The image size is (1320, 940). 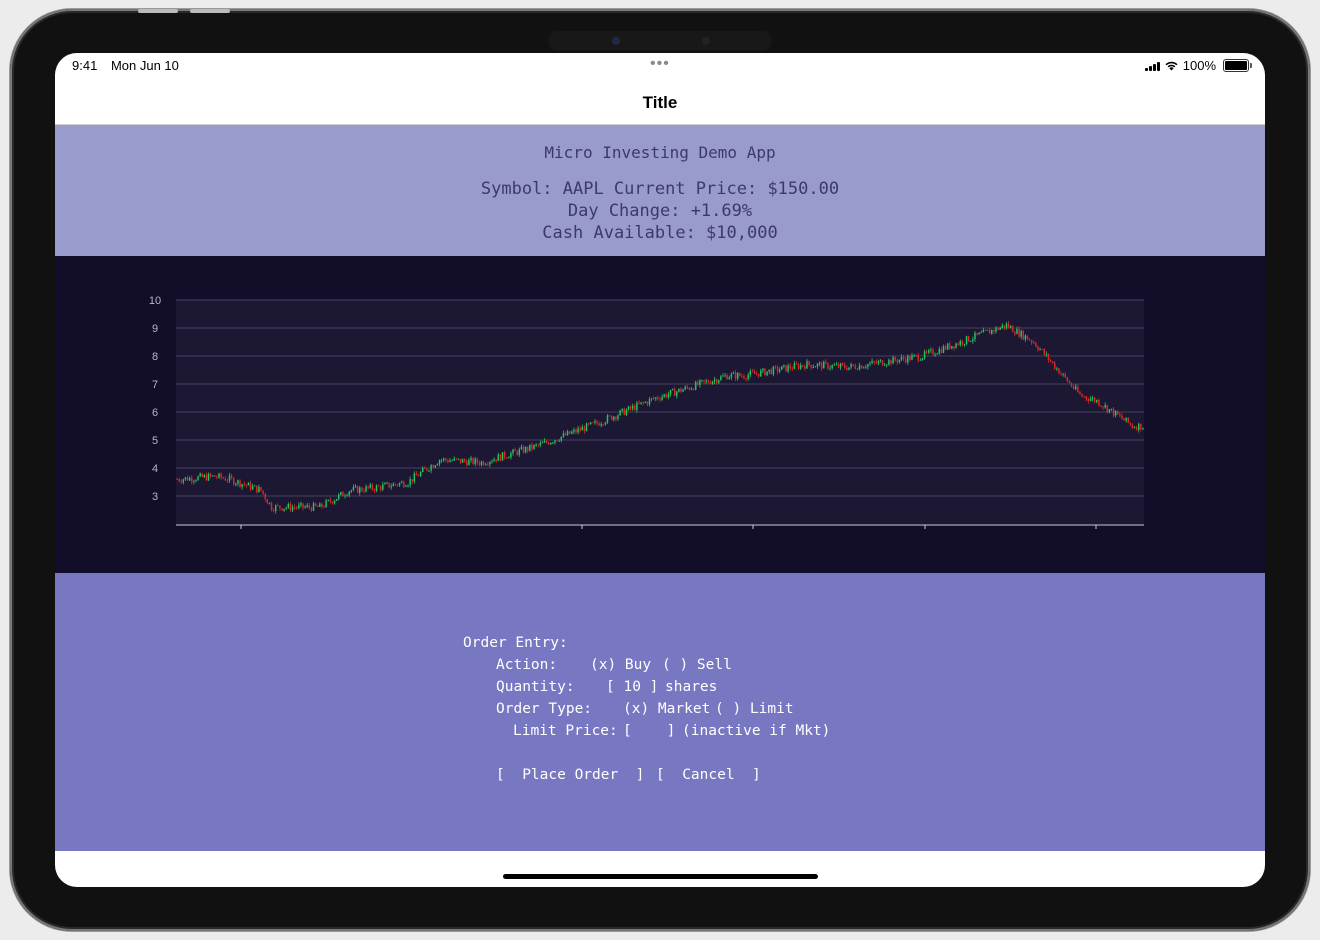 What do you see at coordinates (660, 876) in the screenshot?
I see `home-indicator` at bounding box center [660, 876].